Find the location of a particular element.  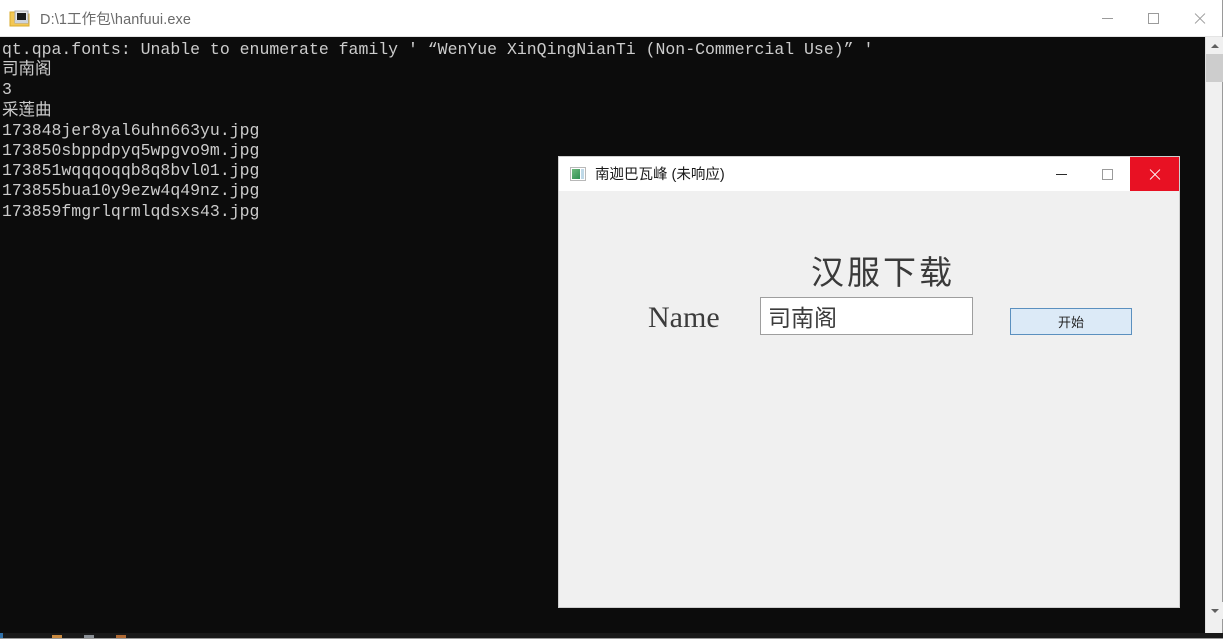

console-title-label: D:\1工作包\hanfuui.exe is located at coordinates (115, 19).